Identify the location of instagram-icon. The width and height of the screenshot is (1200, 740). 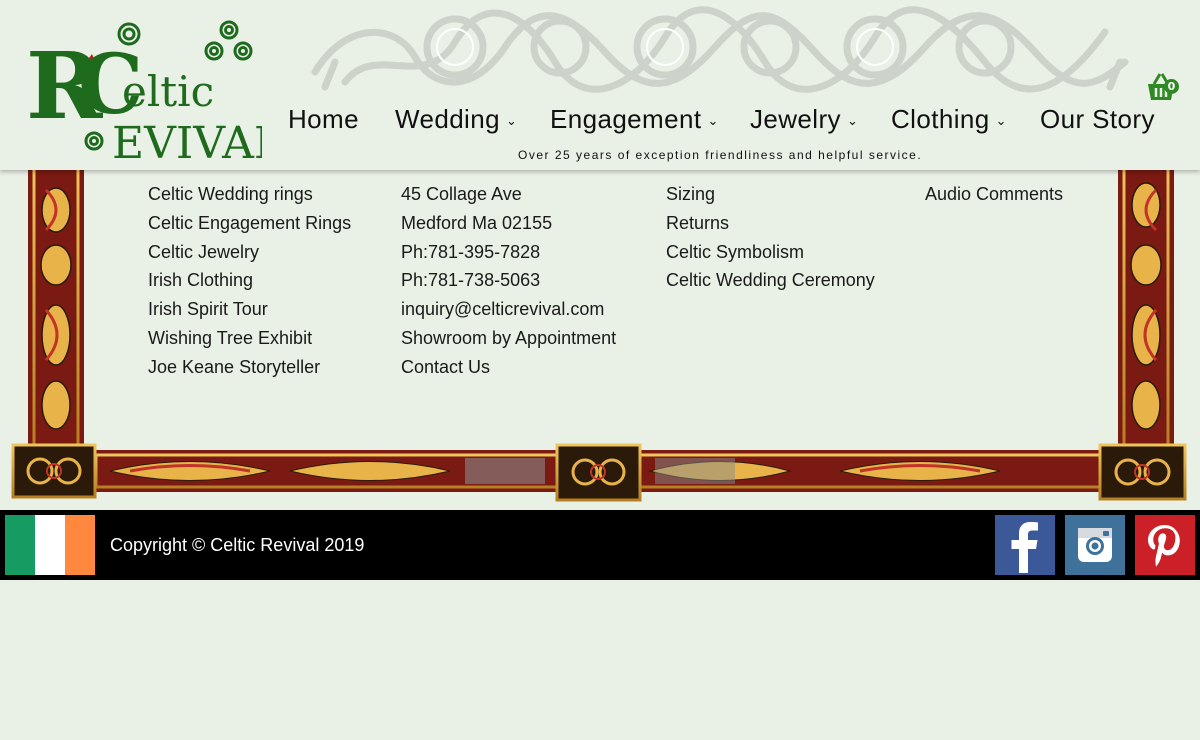
(1095, 545).